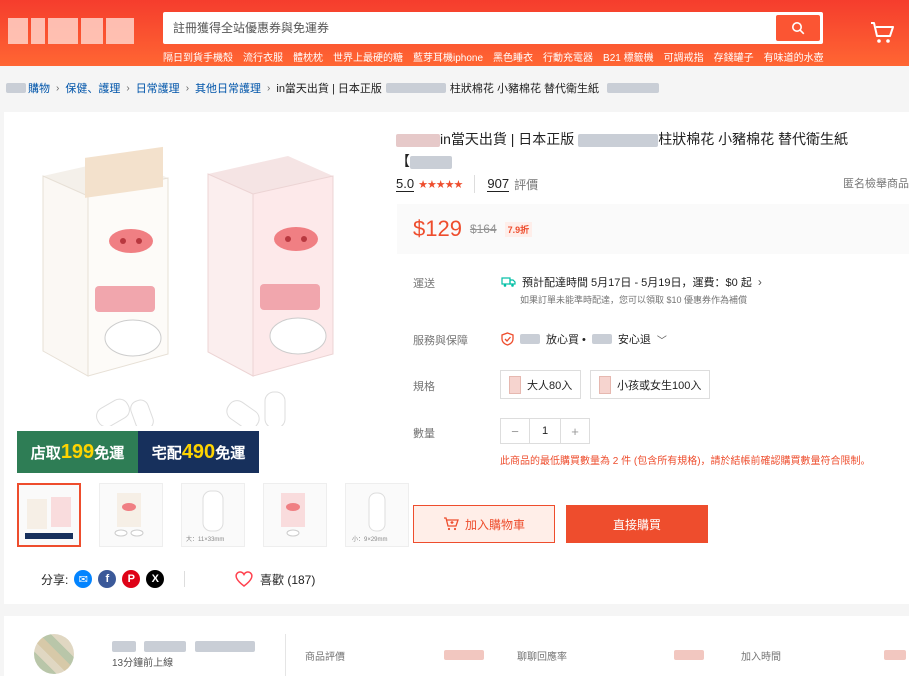 The height and width of the screenshot is (676, 909). I want to click on quantity-increase-button: +, so click(575, 431).